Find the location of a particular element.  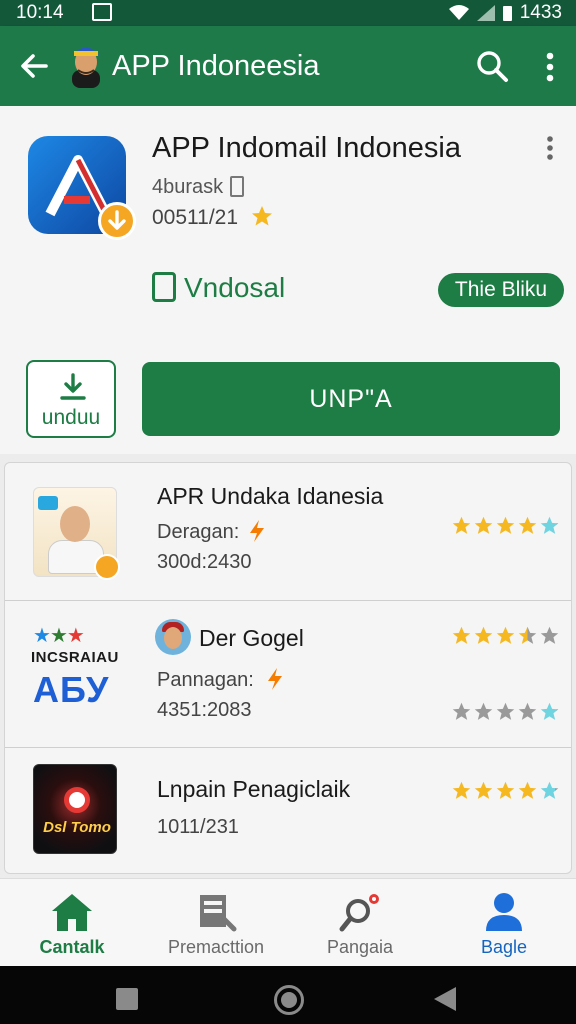

search-notification-icon is located at coordinates (359, 913).